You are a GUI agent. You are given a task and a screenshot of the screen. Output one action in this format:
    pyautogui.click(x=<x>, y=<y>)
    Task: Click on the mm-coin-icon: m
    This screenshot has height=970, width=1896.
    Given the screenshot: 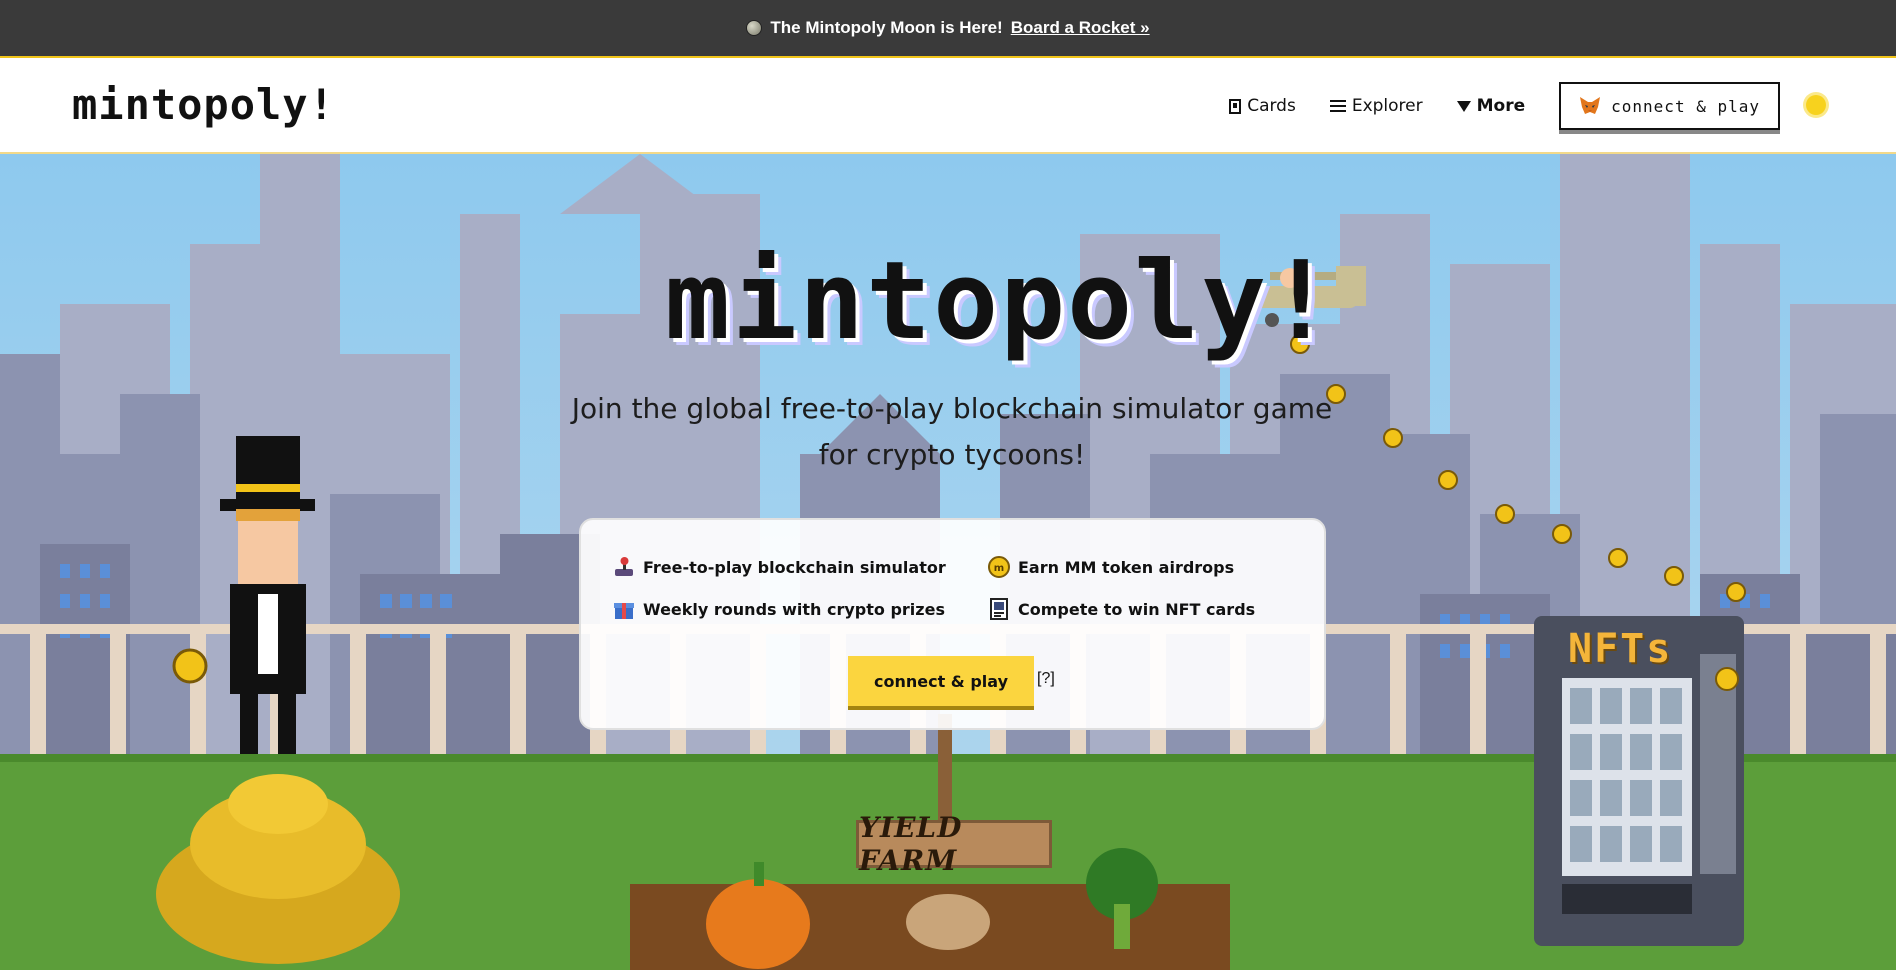 What is the action you would take?
    pyautogui.click(x=999, y=567)
    